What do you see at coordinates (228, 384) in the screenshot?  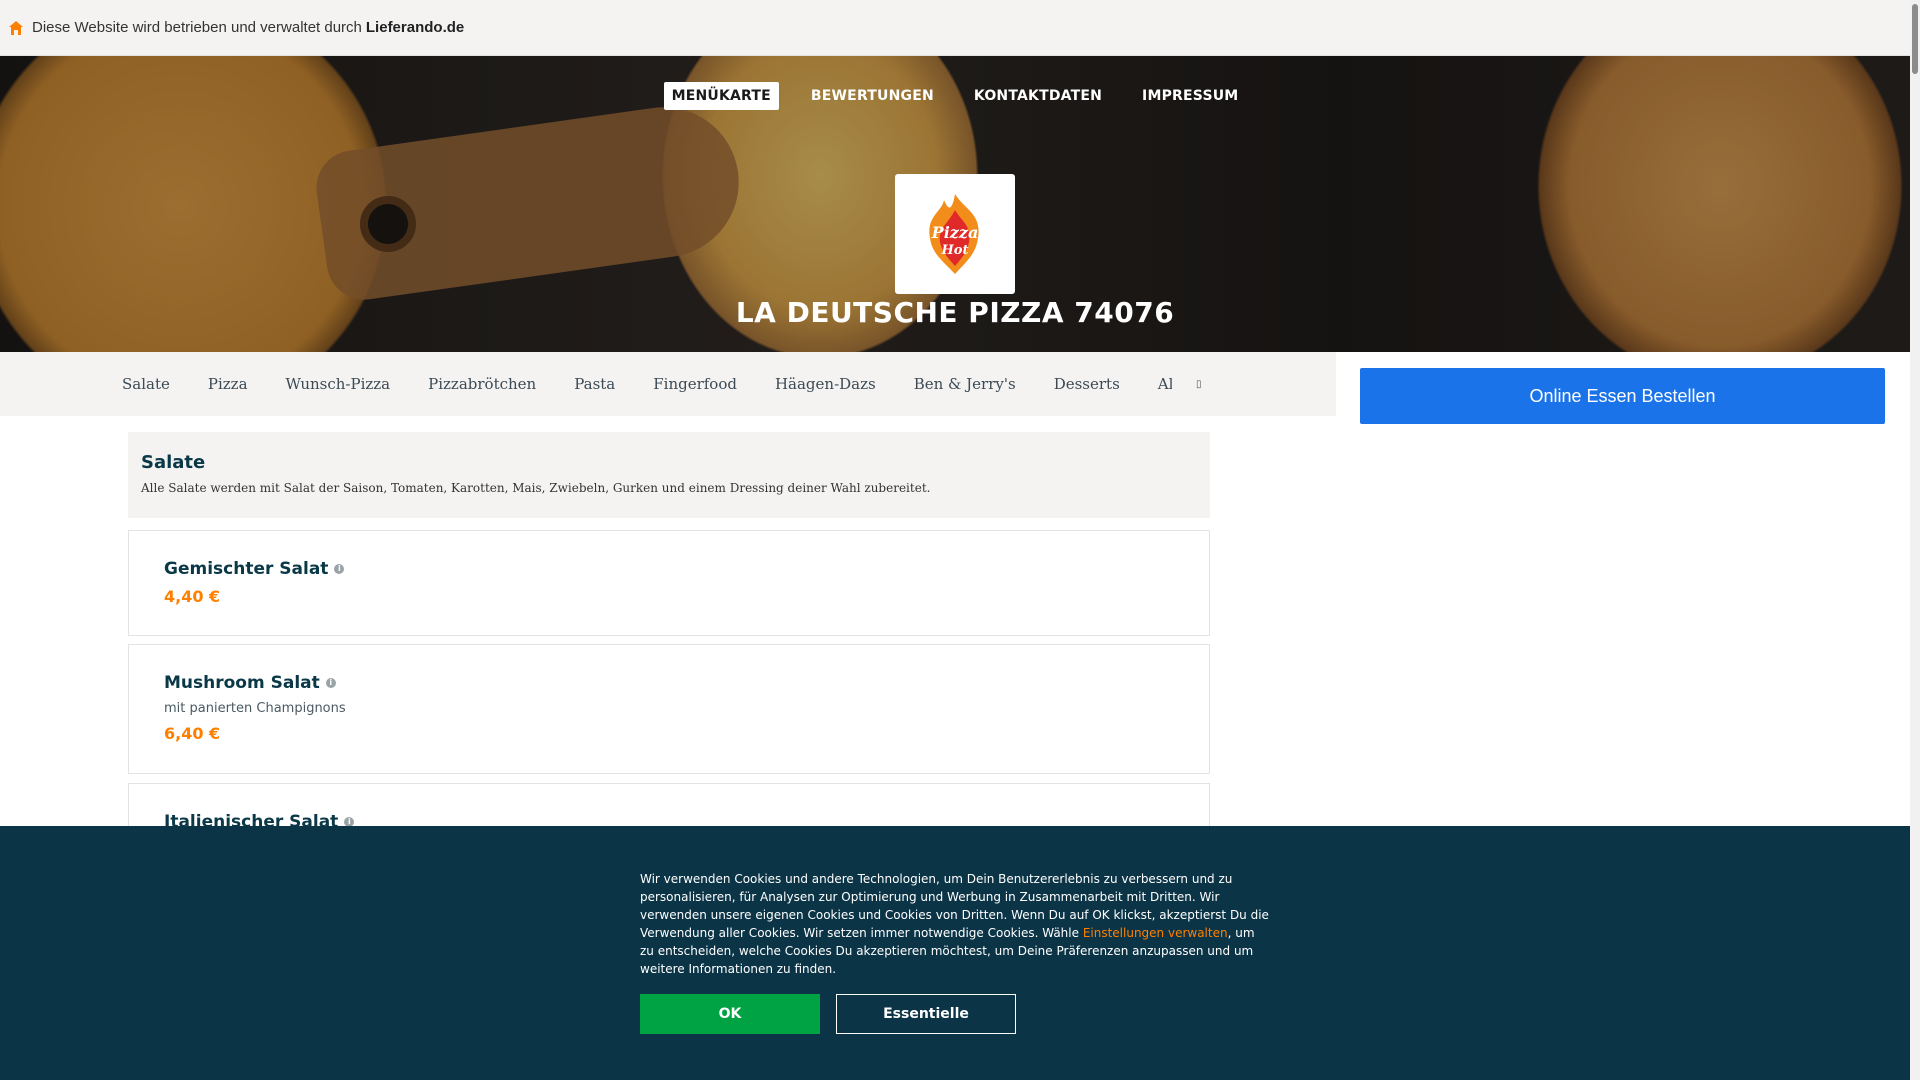 I see `category-pizza: Pizza` at bounding box center [228, 384].